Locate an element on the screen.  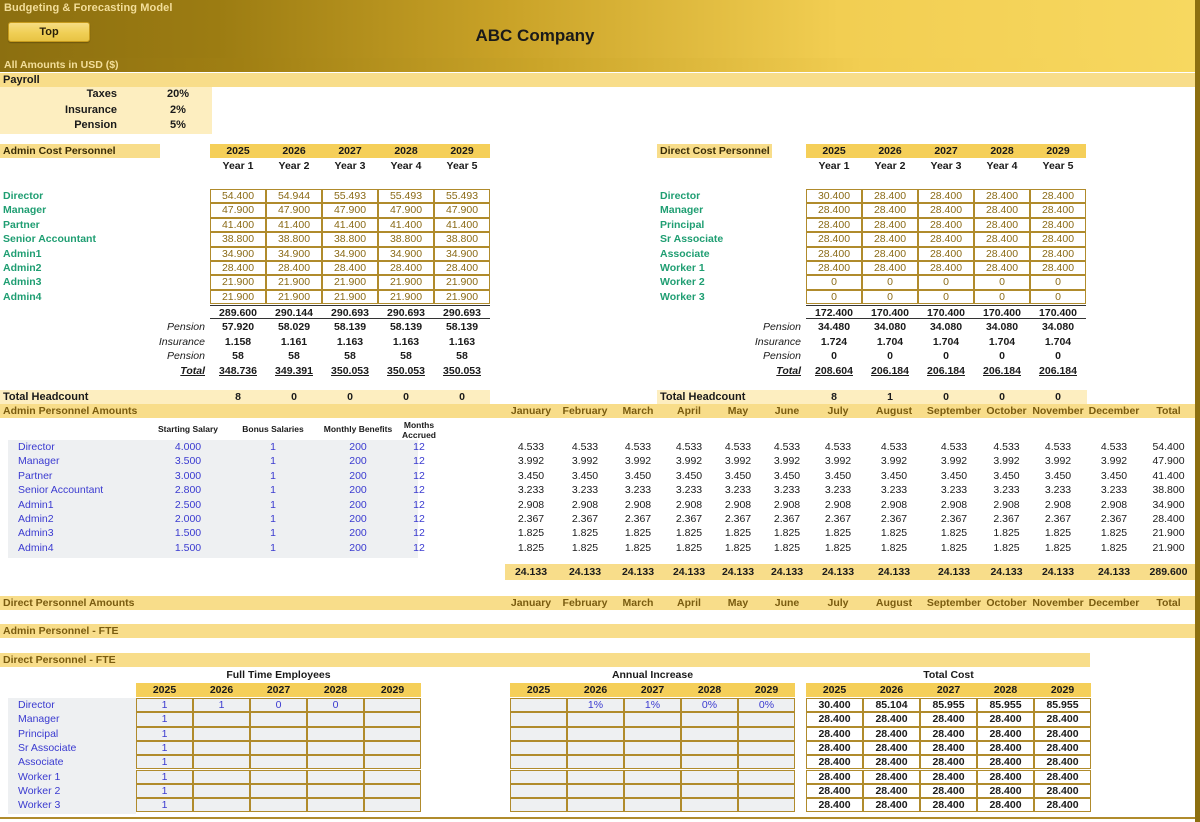
amount-input-cell: 2.800 is located at coordinates (188, 490).